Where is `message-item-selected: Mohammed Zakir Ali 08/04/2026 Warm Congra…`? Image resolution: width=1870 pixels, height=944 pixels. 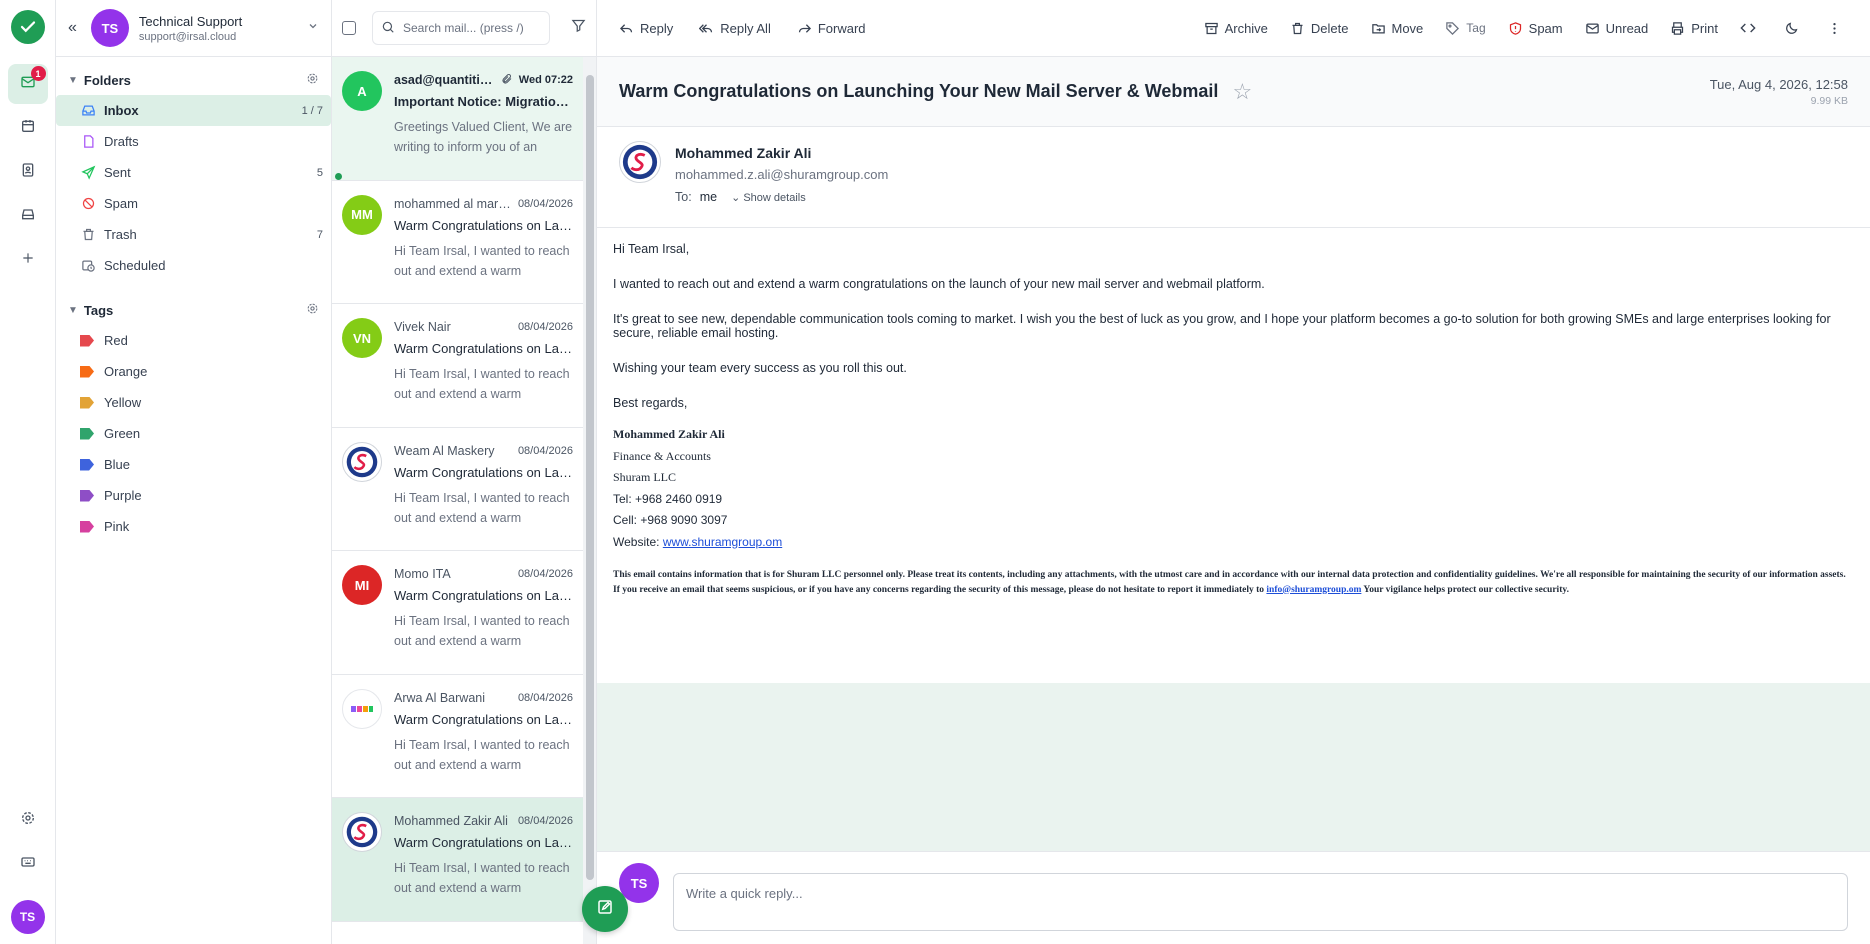
message-item-selected: Mohammed Zakir Ali 08/04/2026 Warm Congra… is located at coordinates (457, 860).